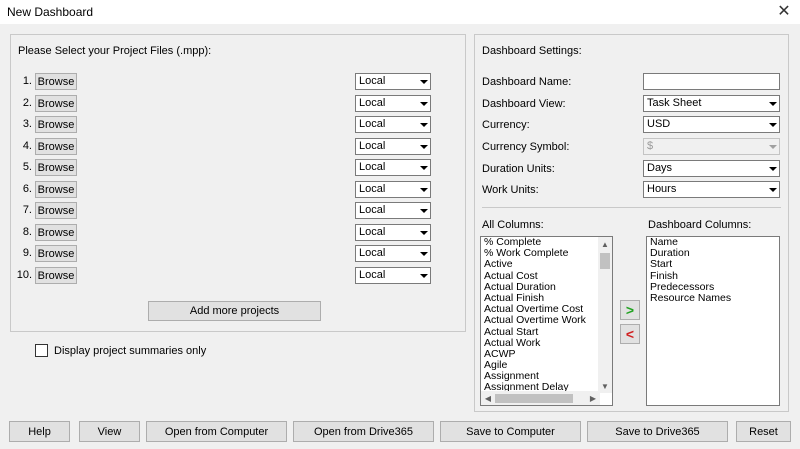 This screenshot has width=800, height=449. What do you see at coordinates (763, 431) in the screenshot?
I see `reset-button: Reset` at bounding box center [763, 431].